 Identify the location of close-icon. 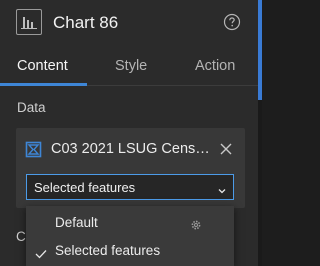
(226, 149).